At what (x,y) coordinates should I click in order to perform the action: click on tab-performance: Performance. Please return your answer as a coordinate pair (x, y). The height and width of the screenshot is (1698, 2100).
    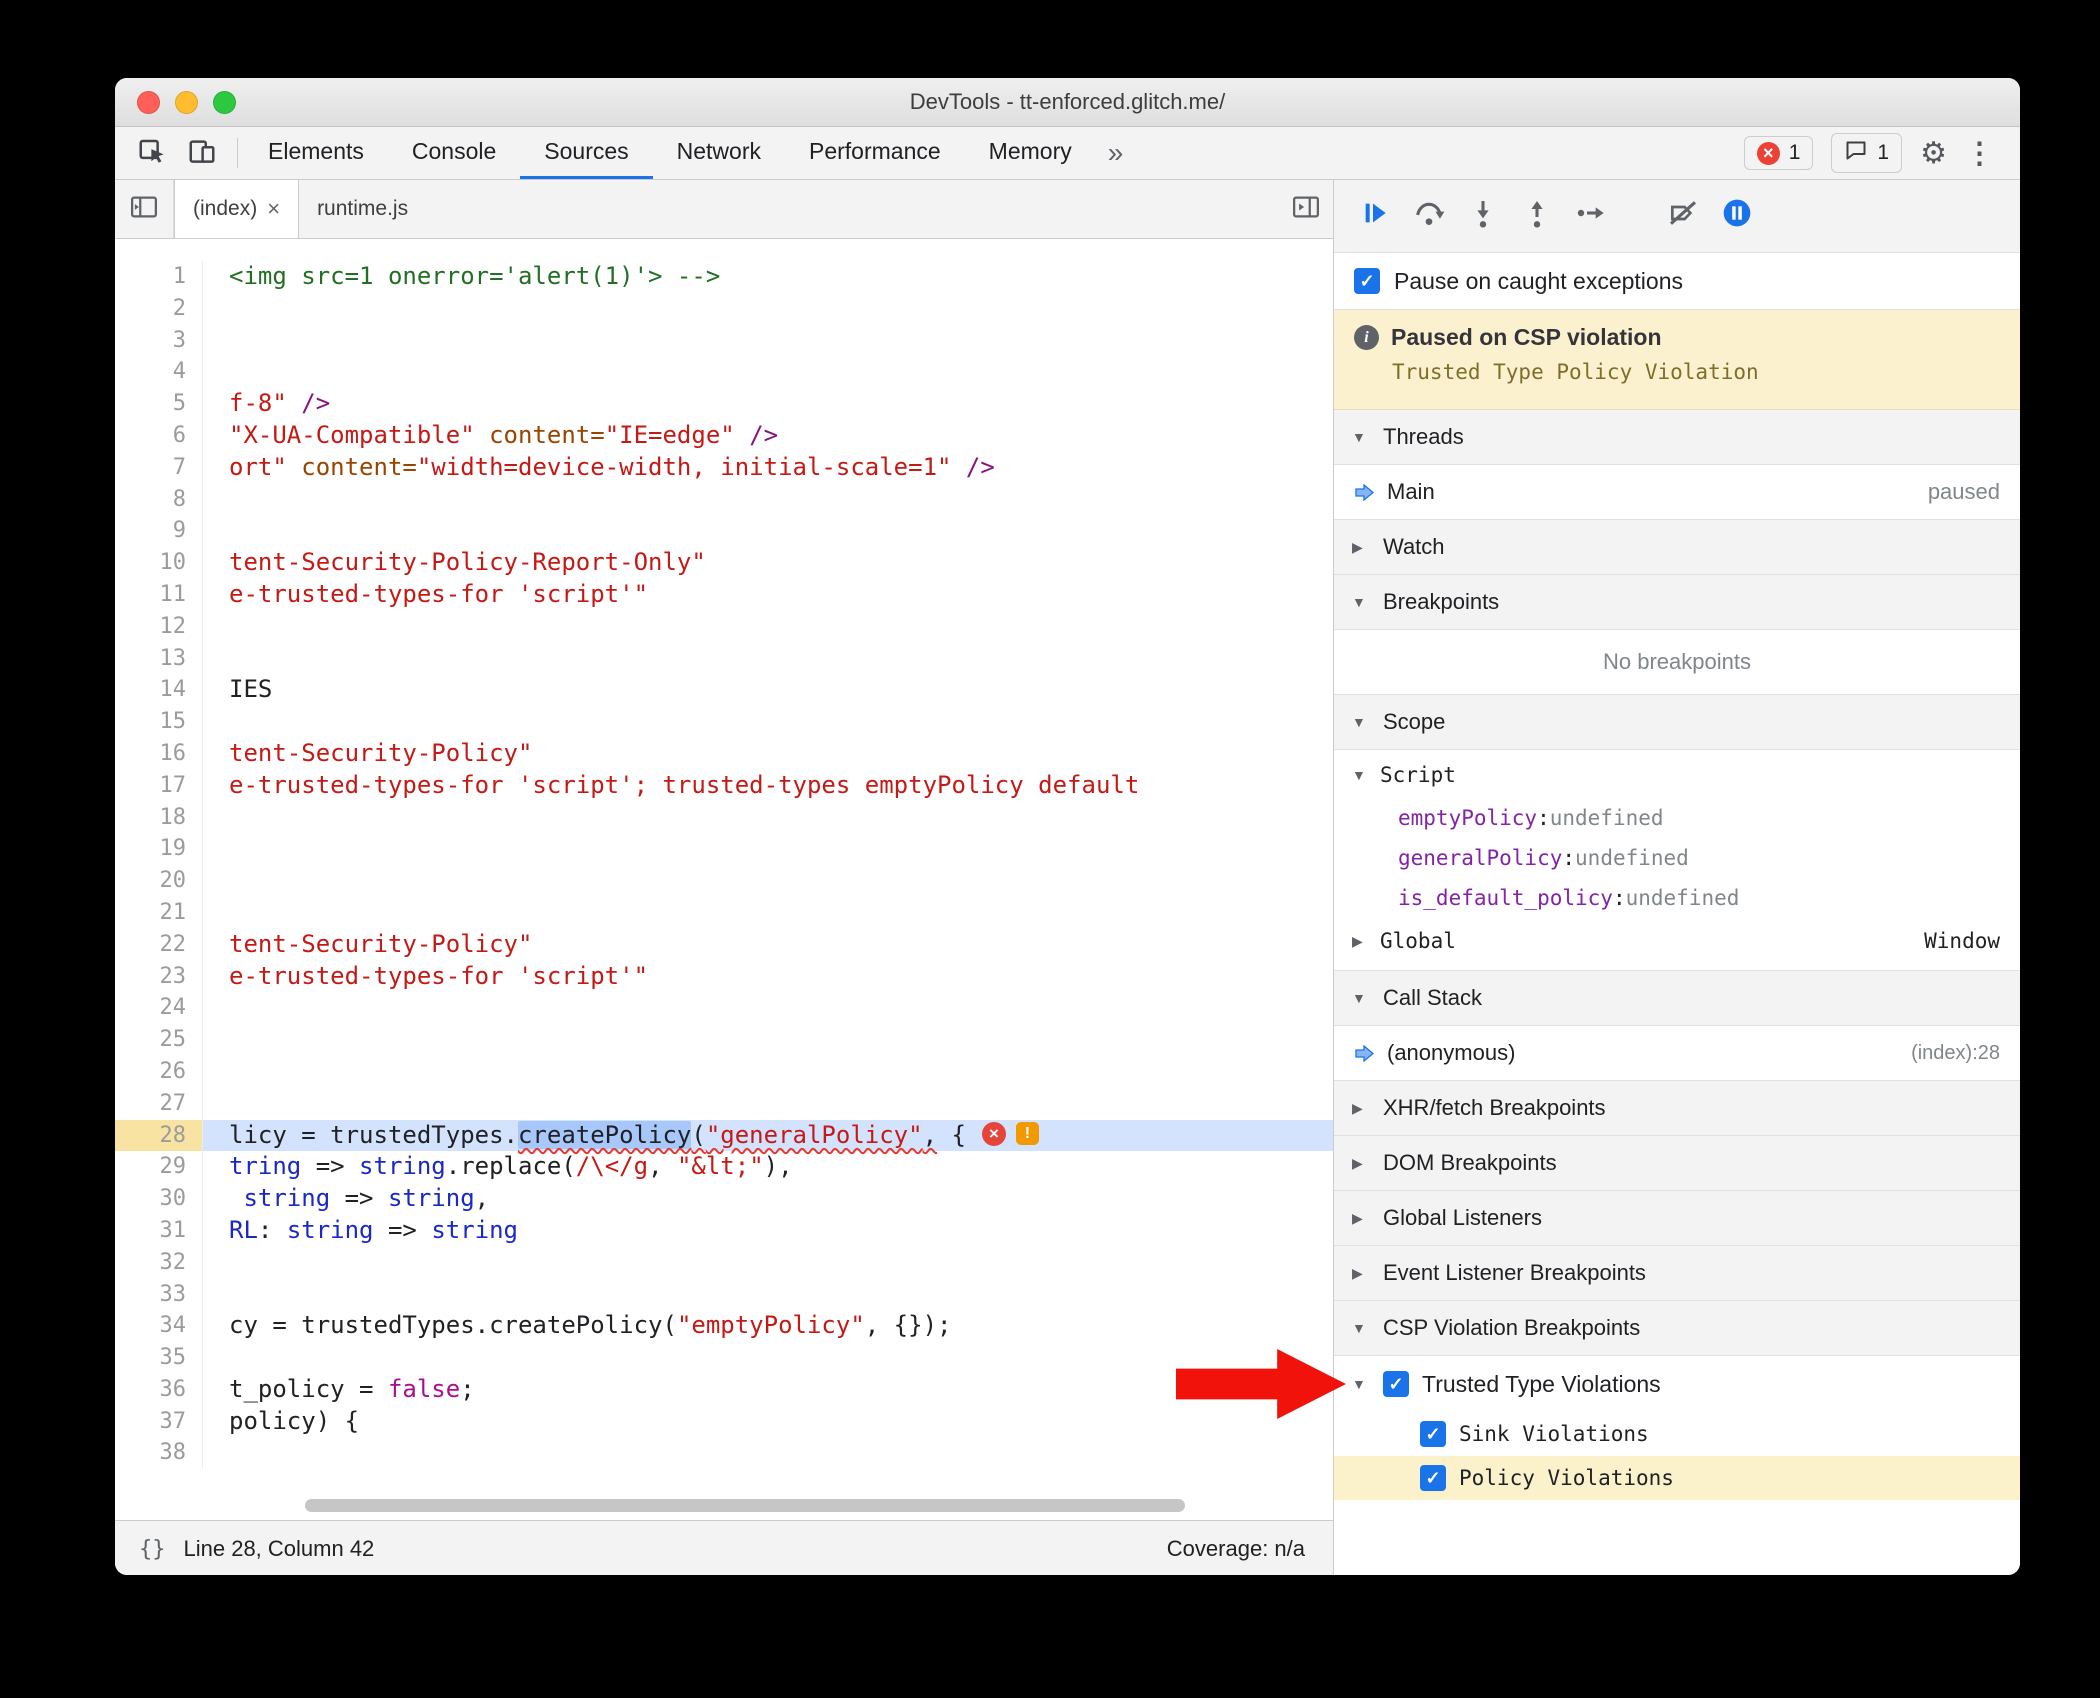
    Looking at the image, I should click on (875, 153).